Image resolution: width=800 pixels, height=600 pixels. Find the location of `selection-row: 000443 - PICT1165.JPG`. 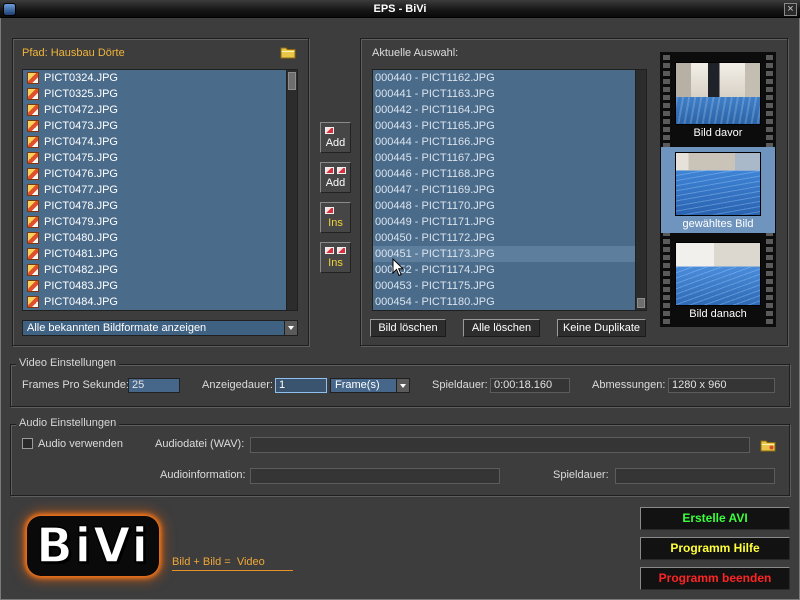

selection-row: 000443 - PICT1165.JPG is located at coordinates (504, 126).